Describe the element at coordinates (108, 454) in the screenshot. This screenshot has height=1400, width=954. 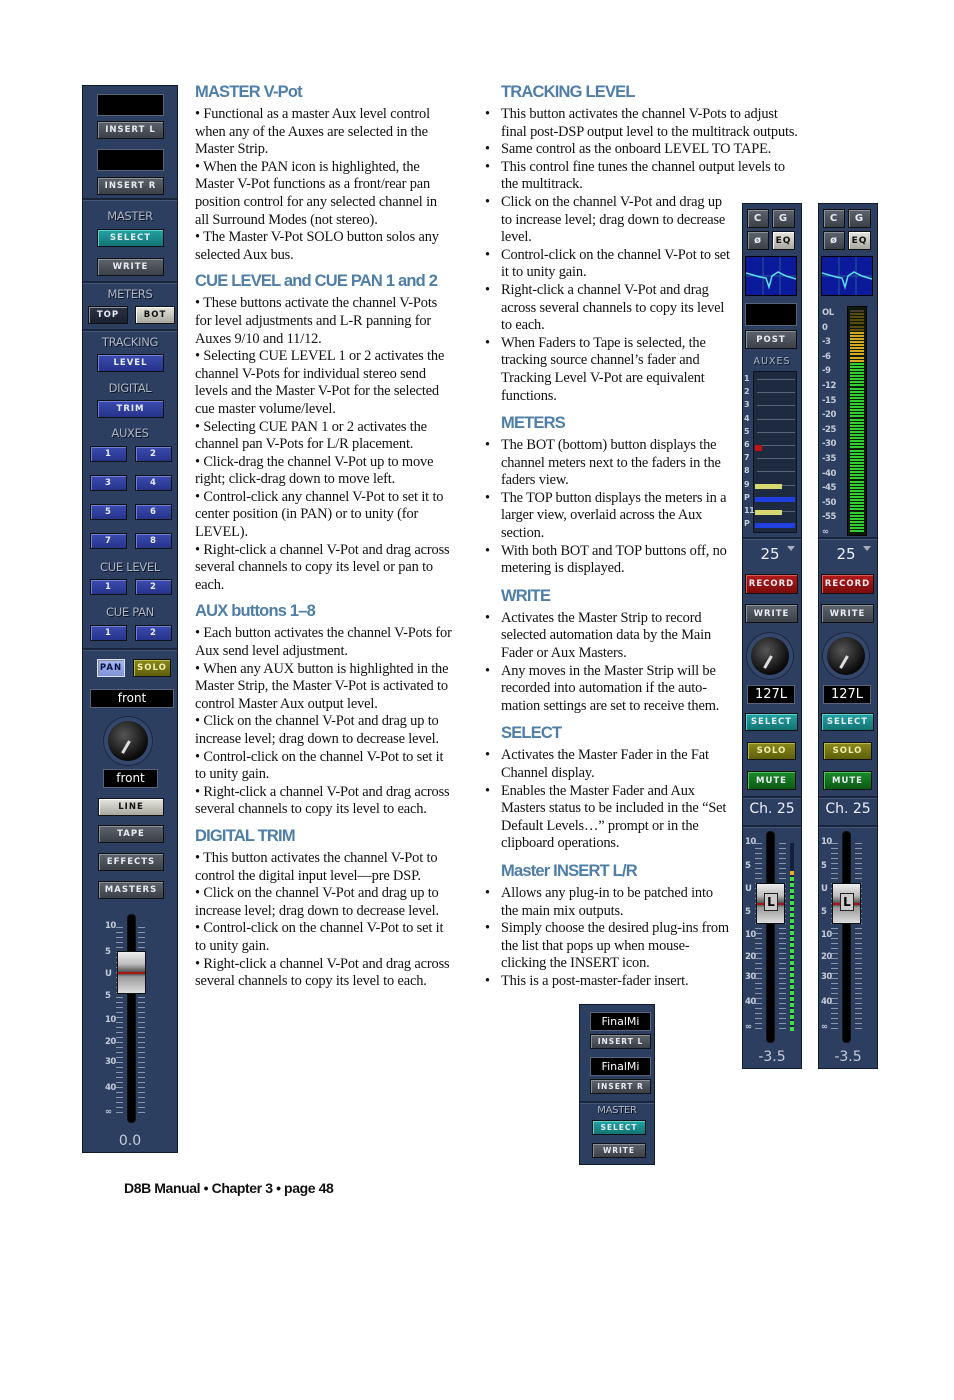
I see `aux-1-button: 1` at that location.